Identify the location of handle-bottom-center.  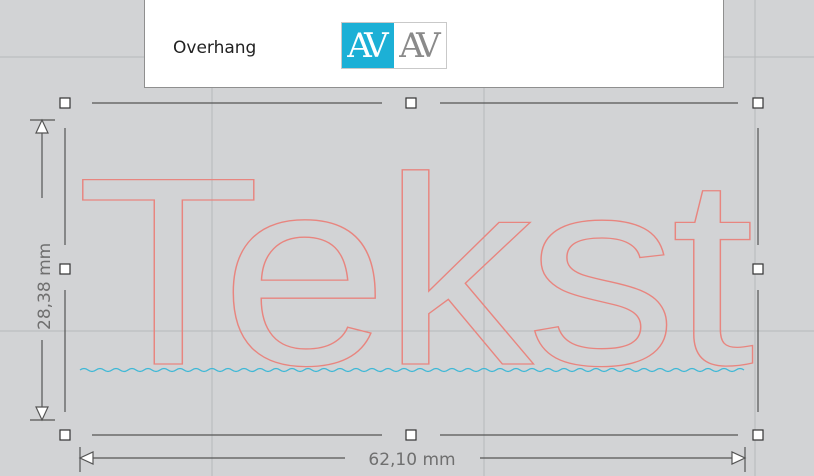
(411, 435).